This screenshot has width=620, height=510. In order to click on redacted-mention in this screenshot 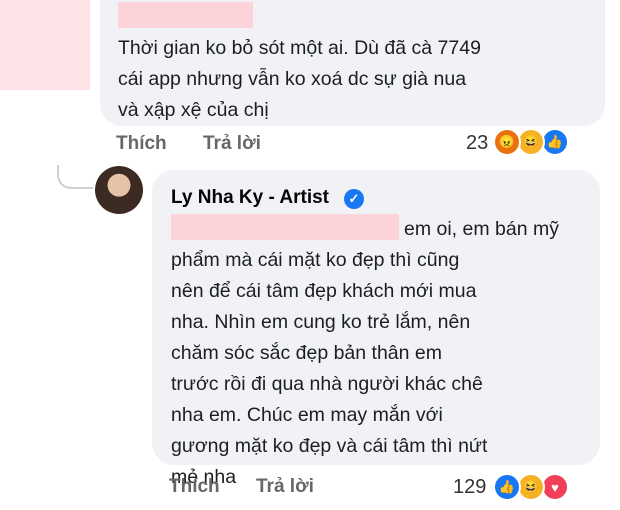, I will do `click(285, 227)`.